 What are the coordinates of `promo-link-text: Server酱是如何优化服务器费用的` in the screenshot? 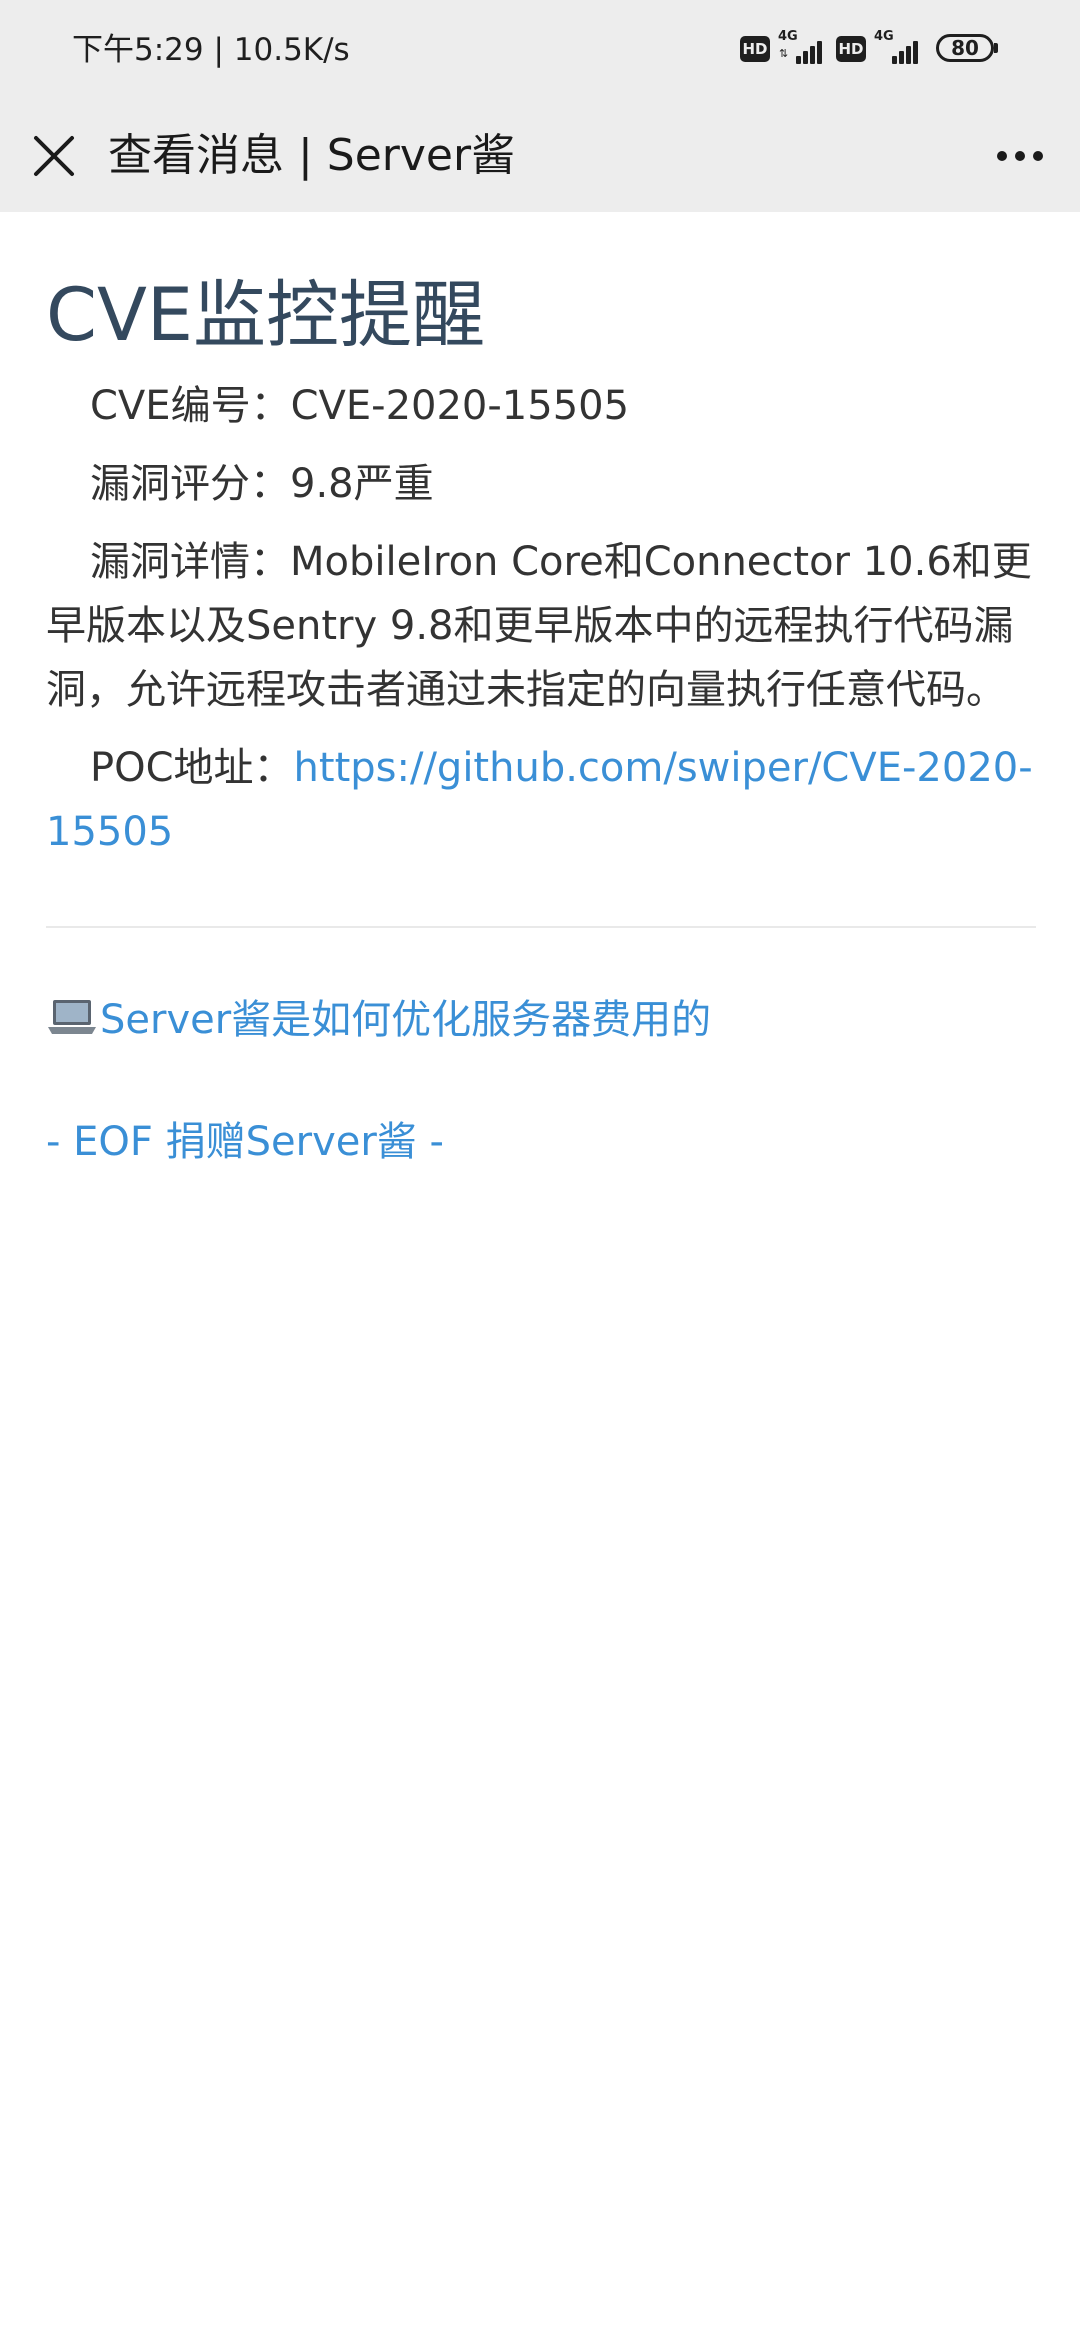 It's located at (406, 1020).